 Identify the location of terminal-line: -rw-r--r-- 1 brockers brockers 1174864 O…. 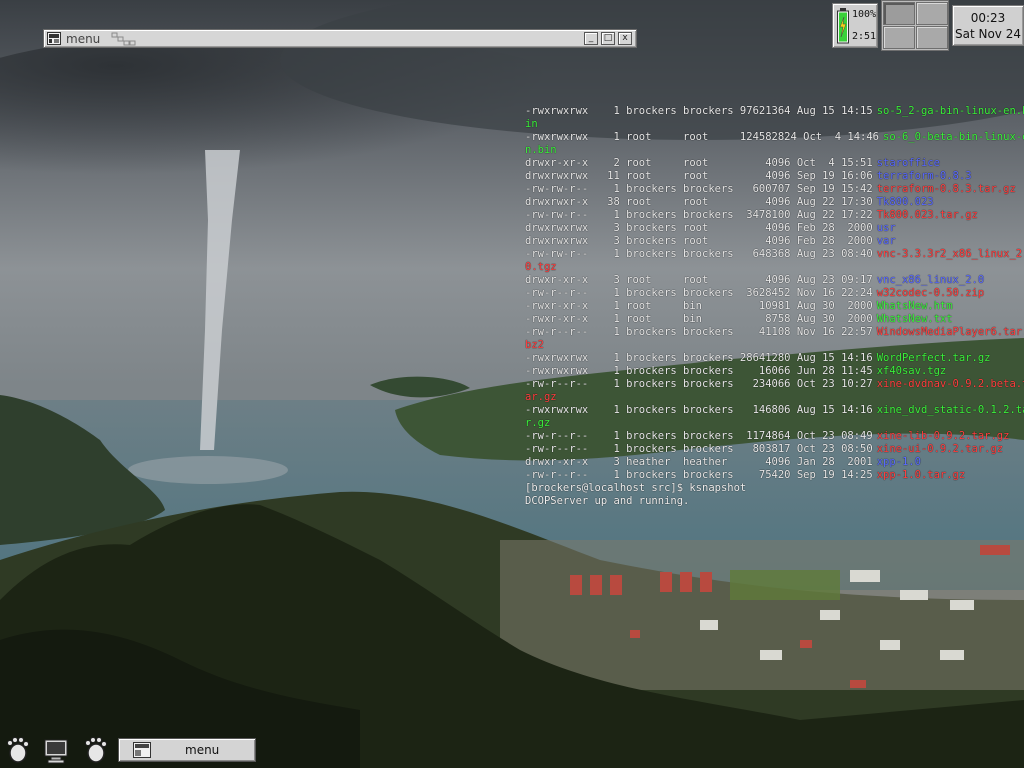
(774, 436).